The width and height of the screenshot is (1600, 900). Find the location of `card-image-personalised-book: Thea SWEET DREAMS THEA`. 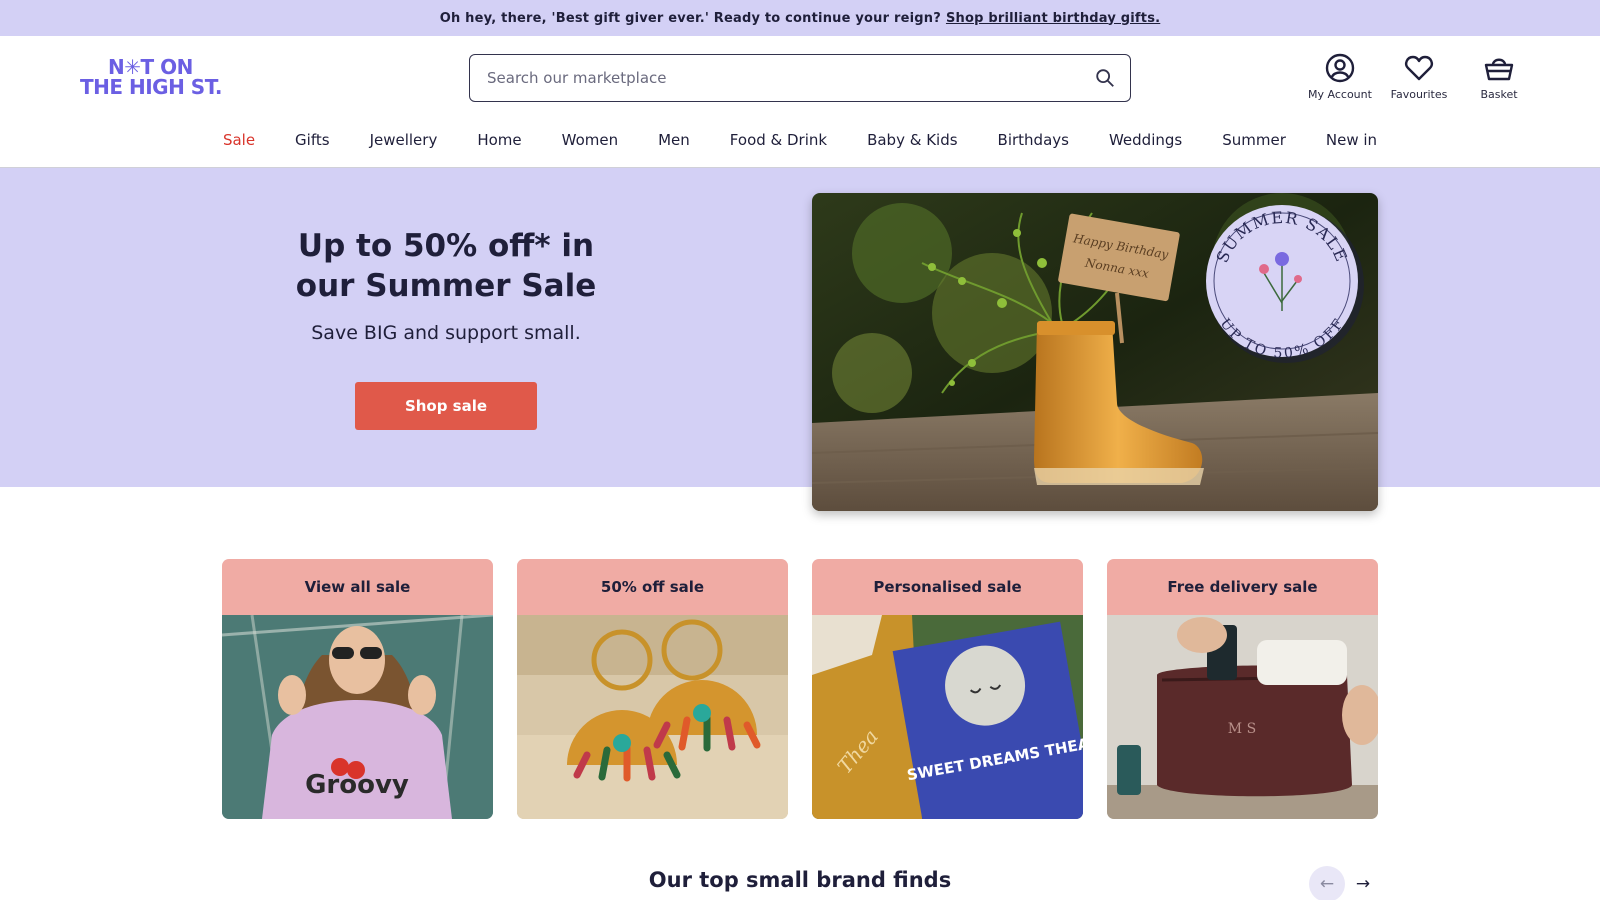

card-image-personalised-book: Thea SWEET DREAMS THEA is located at coordinates (947, 717).